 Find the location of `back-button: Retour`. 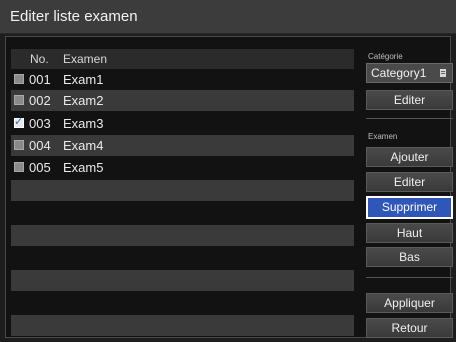

back-button: Retour is located at coordinates (409, 328).